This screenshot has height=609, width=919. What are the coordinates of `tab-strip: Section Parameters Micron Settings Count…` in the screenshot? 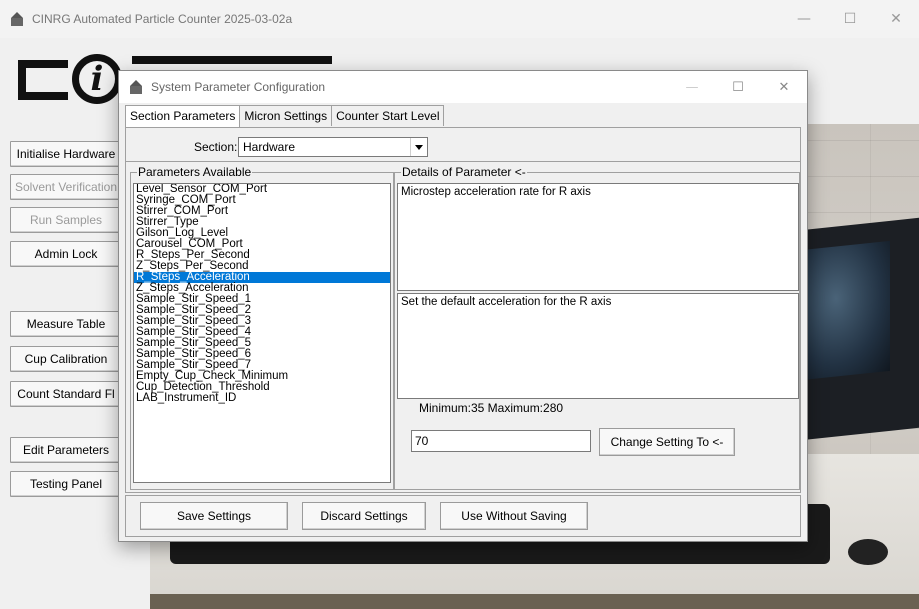 It's located at (285, 116).